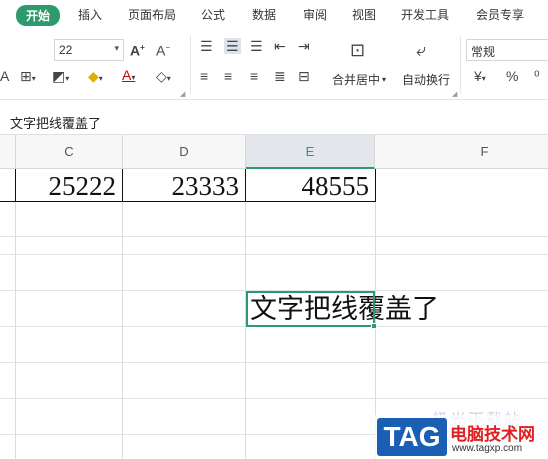  I want to click on tab-data: 数据, so click(264, 14).